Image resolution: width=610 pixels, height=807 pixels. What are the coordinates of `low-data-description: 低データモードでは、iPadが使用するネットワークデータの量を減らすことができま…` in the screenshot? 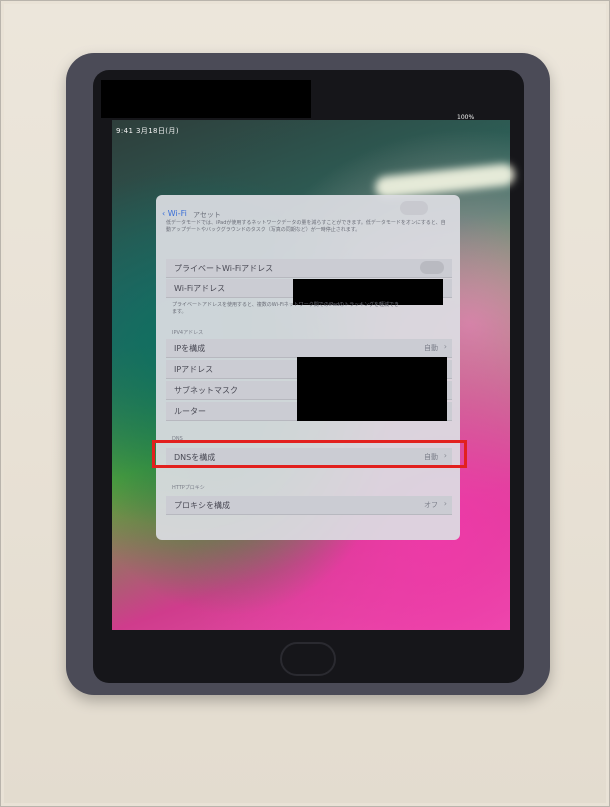 It's located at (306, 226).